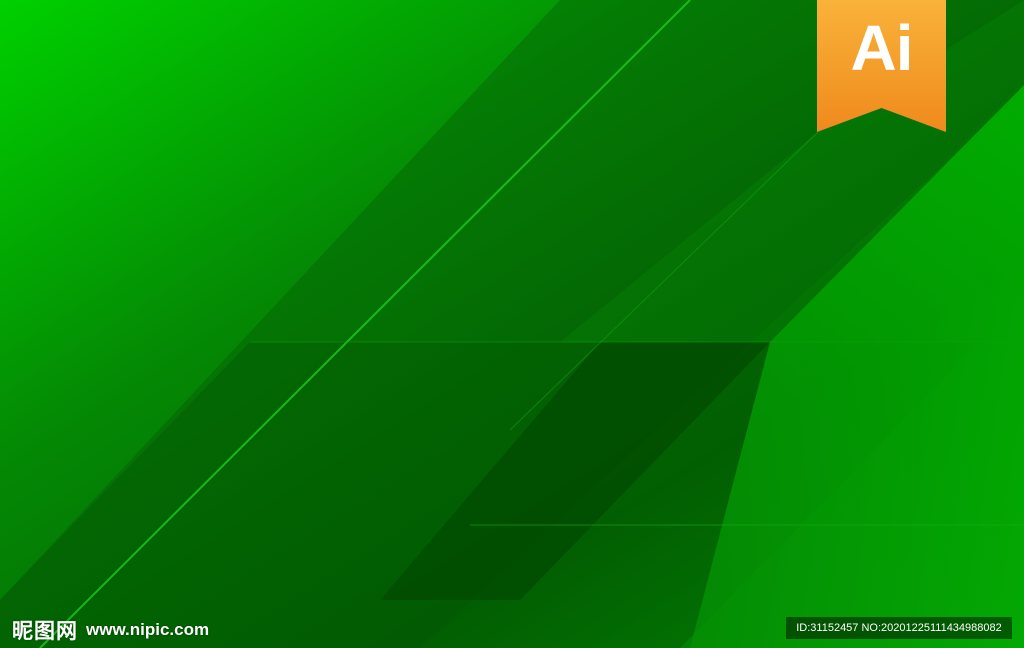  I want to click on image-id-label: ID:31152457 NO:20201225111434988082, so click(899, 628).